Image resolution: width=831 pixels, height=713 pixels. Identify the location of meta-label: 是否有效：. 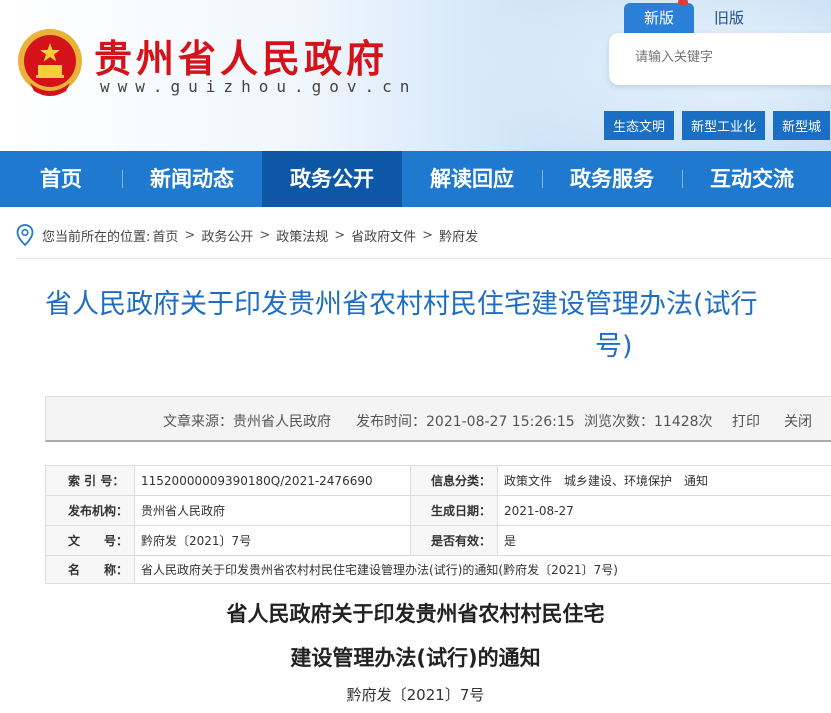
(454, 540).